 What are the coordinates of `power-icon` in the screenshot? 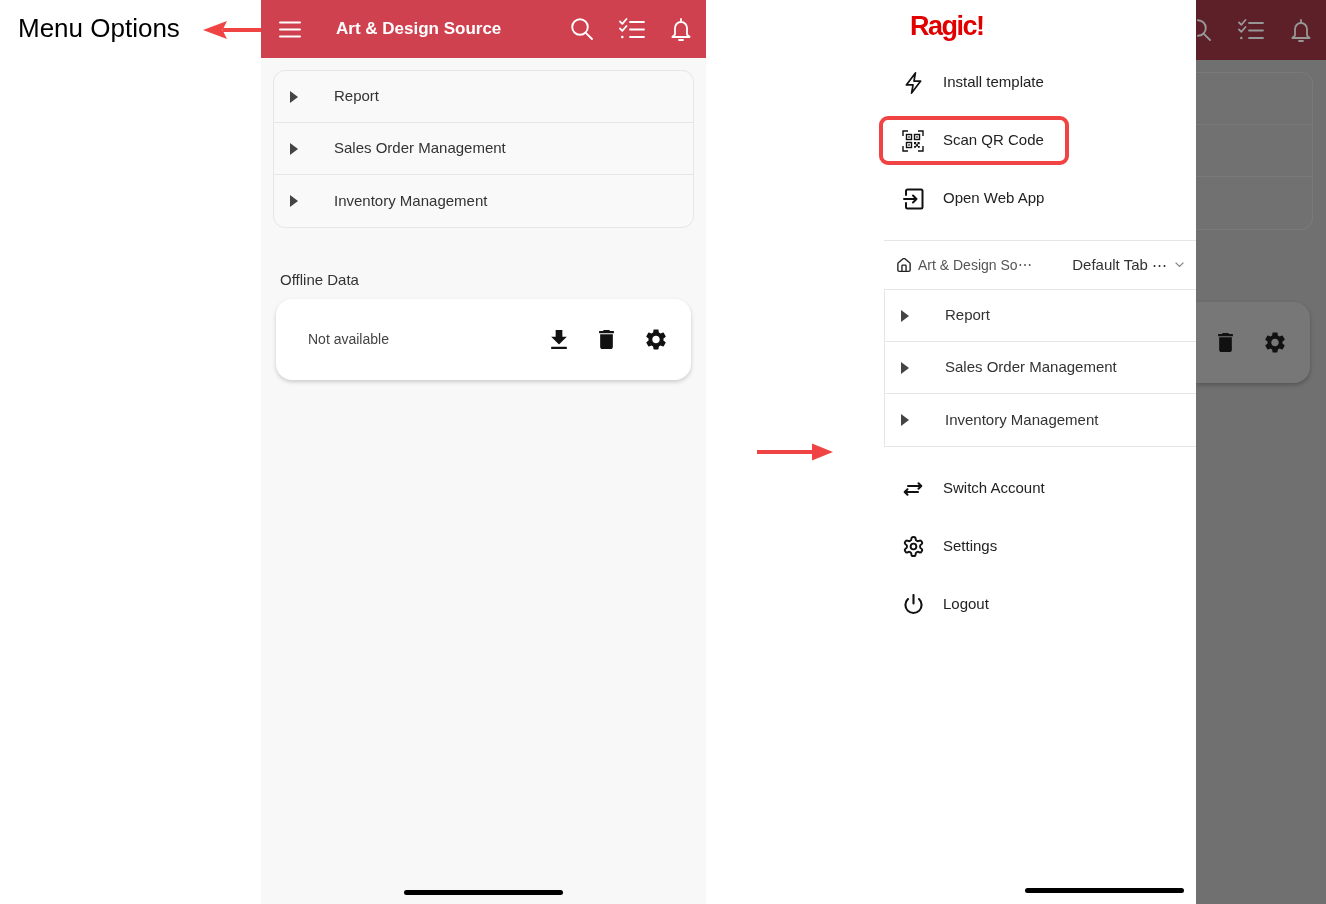 It's located at (913, 604).